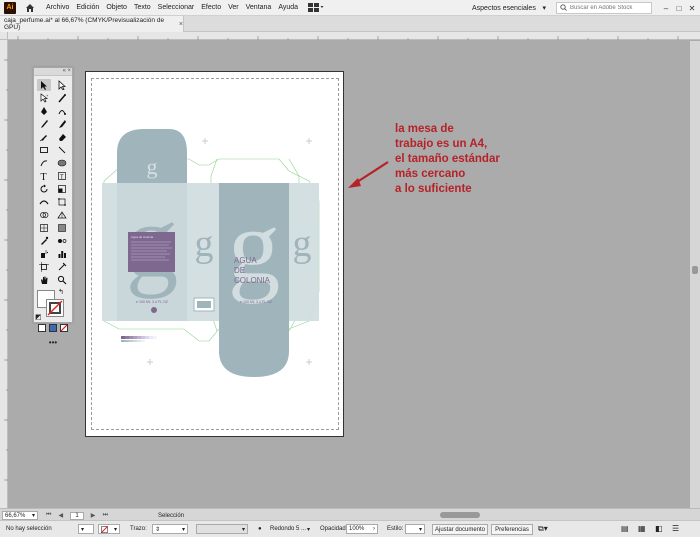 This screenshot has width=700, height=537. What do you see at coordinates (53, 342) in the screenshot?
I see `more-tools-icon: •••` at bounding box center [53, 342].